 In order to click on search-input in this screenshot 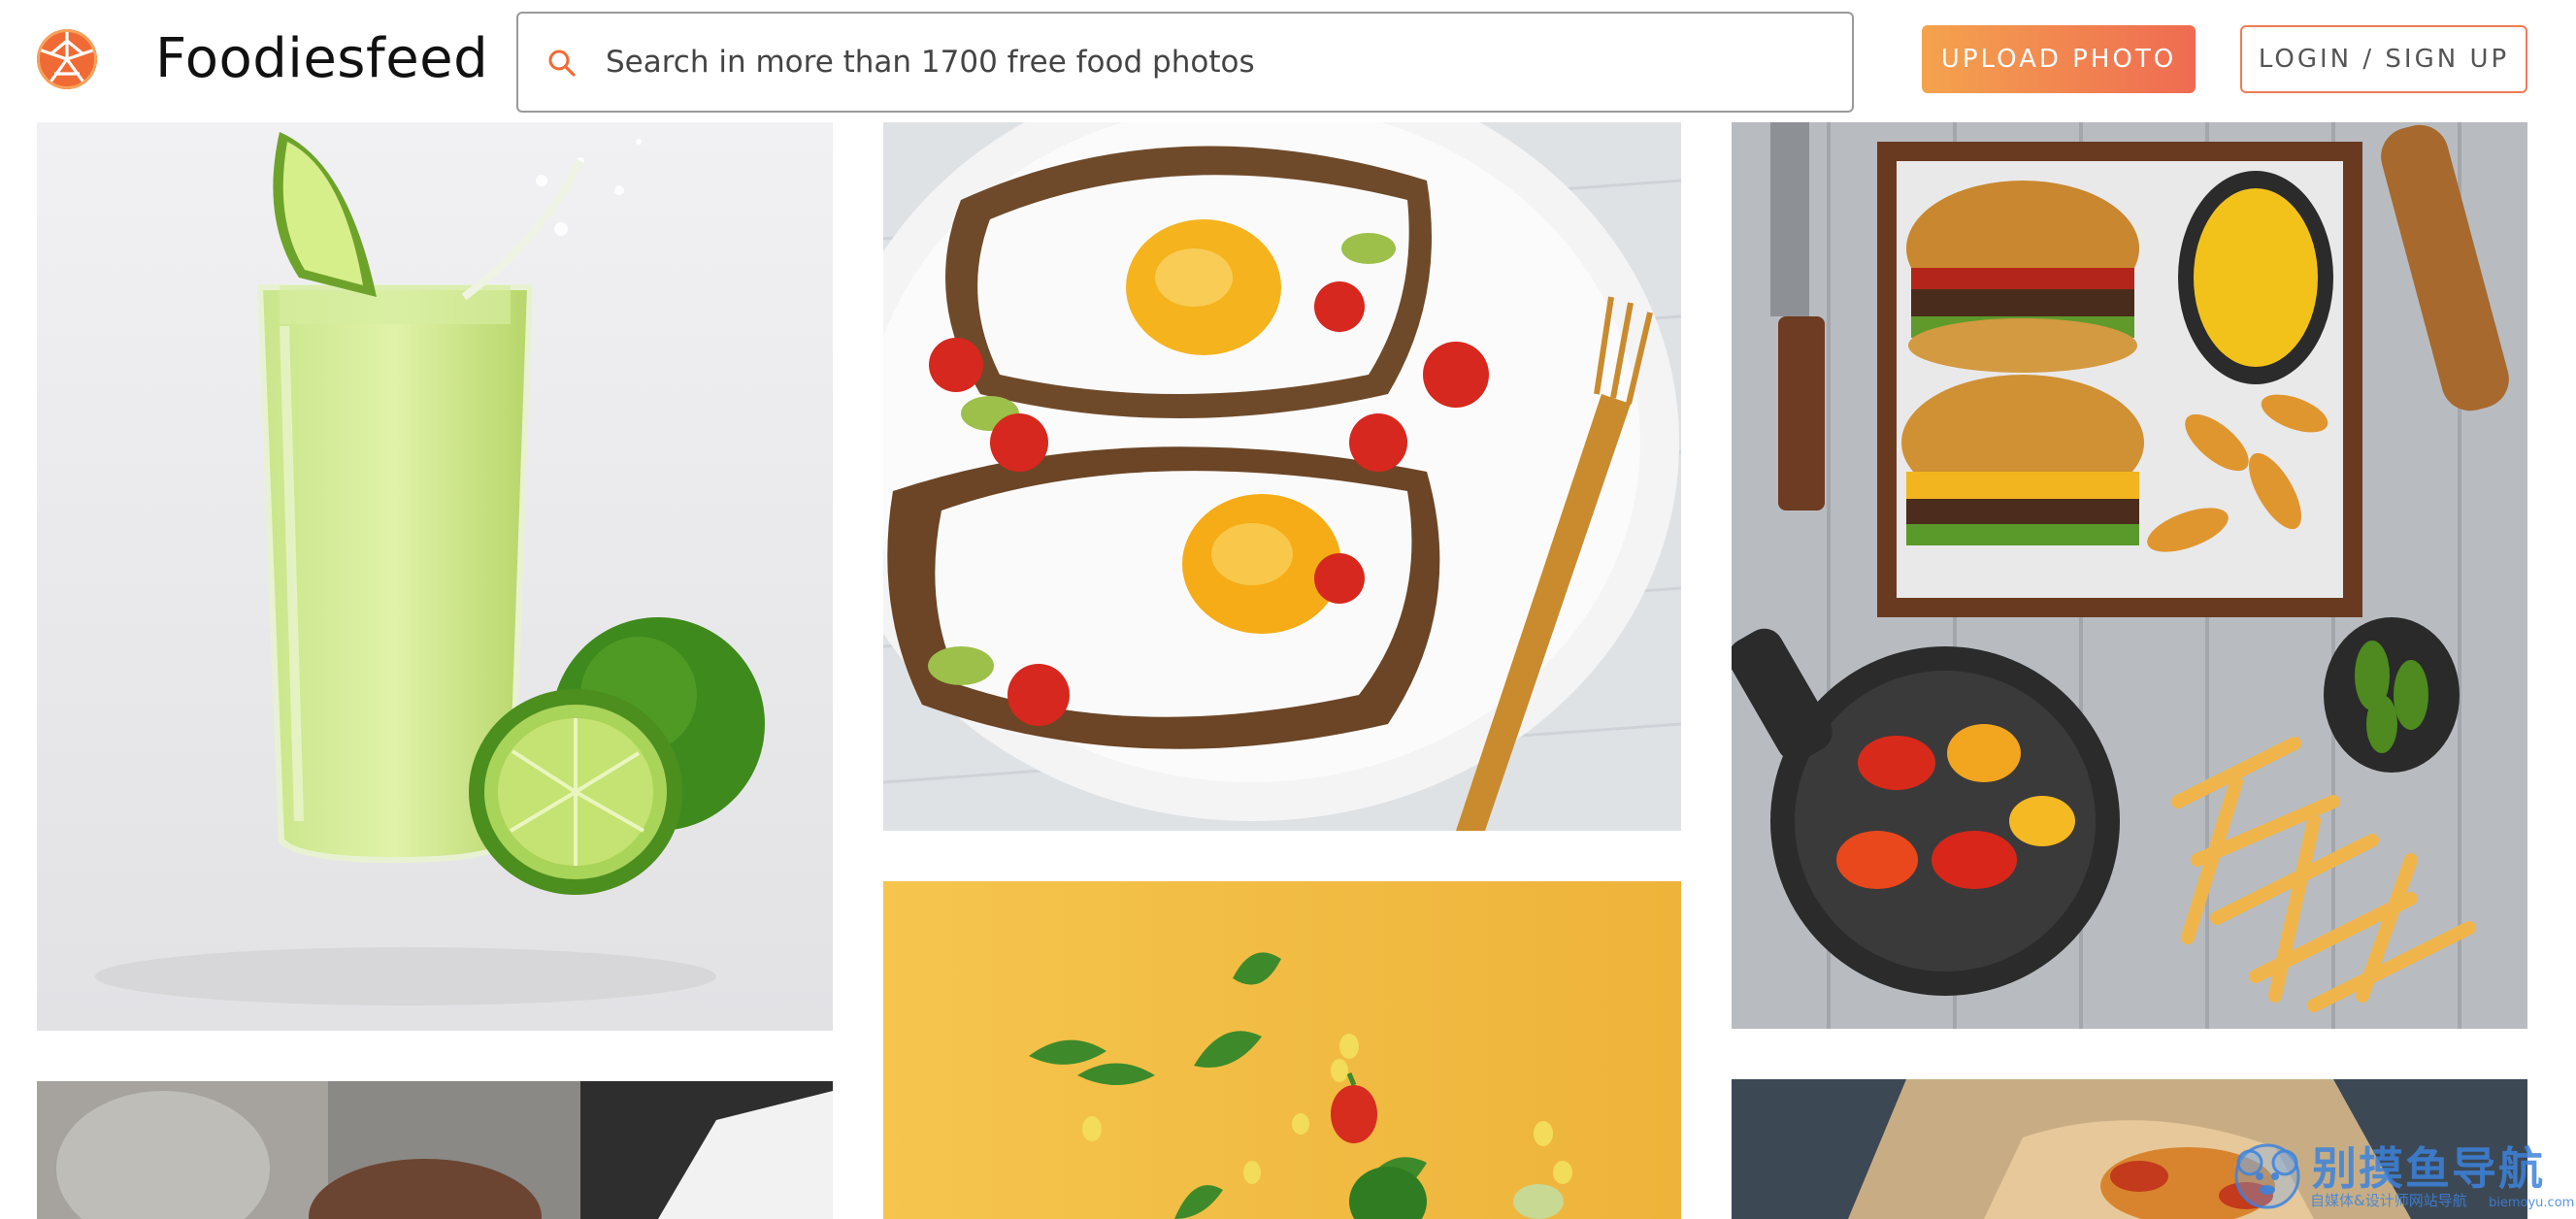, I will do `click(1217, 62)`.